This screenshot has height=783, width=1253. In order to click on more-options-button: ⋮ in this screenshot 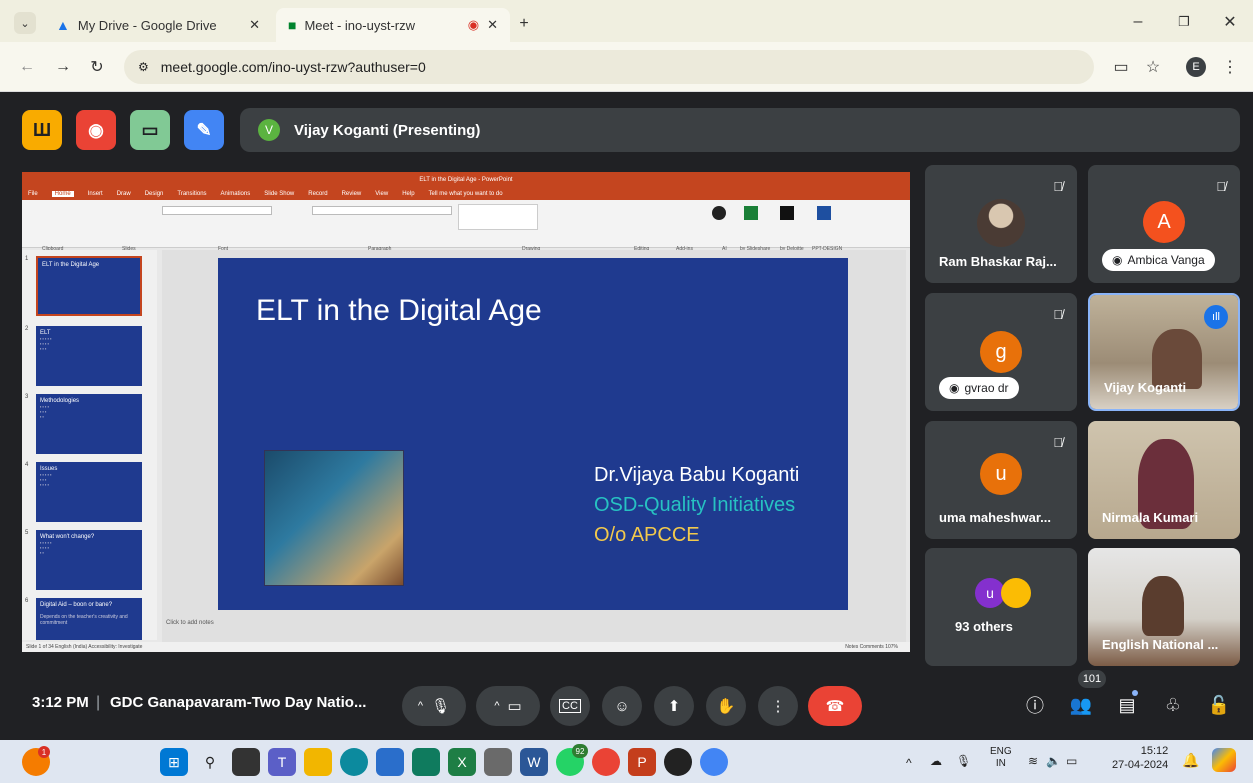, I will do `click(778, 706)`.